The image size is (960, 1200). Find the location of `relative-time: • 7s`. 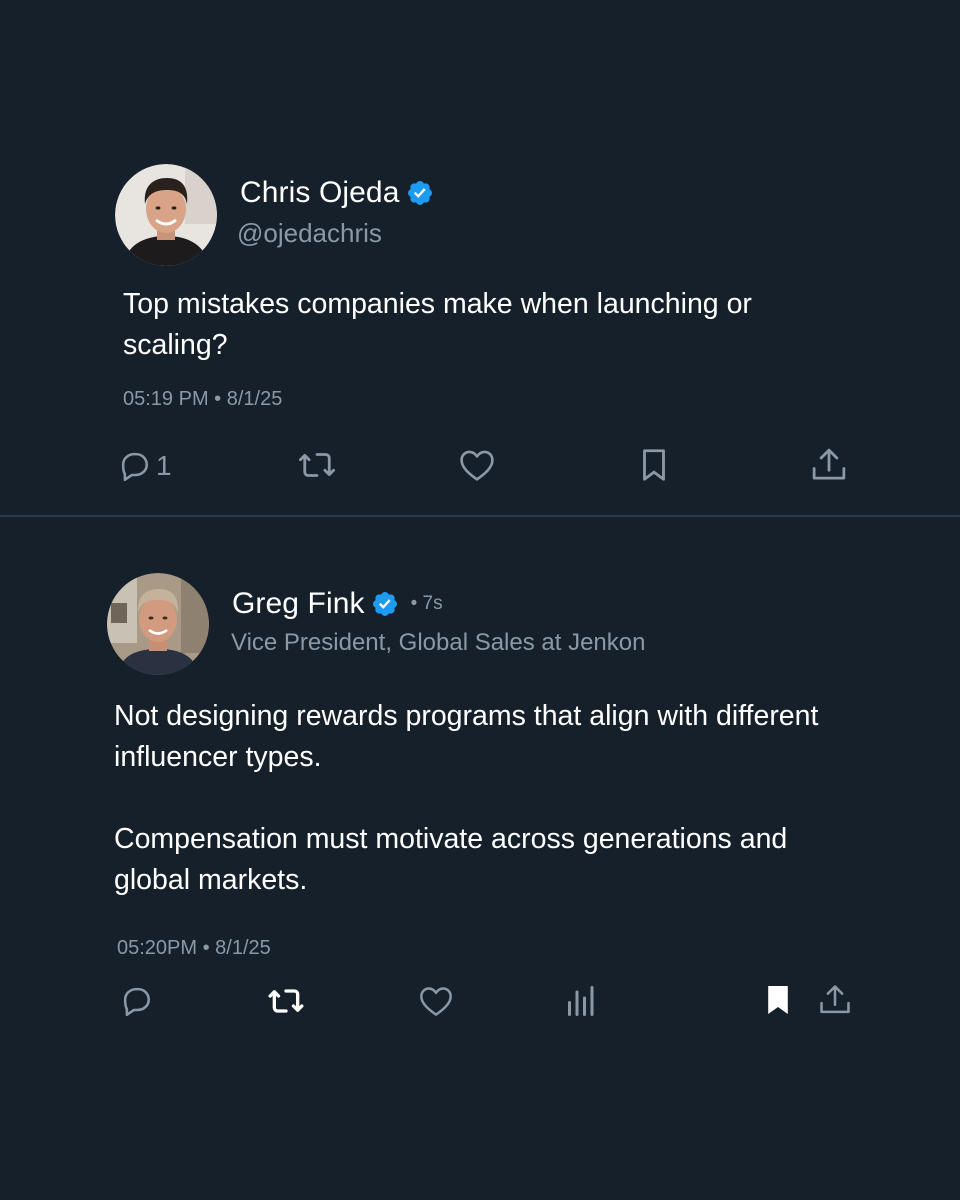

relative-time: • 7s is located at coordinates (427, 604).